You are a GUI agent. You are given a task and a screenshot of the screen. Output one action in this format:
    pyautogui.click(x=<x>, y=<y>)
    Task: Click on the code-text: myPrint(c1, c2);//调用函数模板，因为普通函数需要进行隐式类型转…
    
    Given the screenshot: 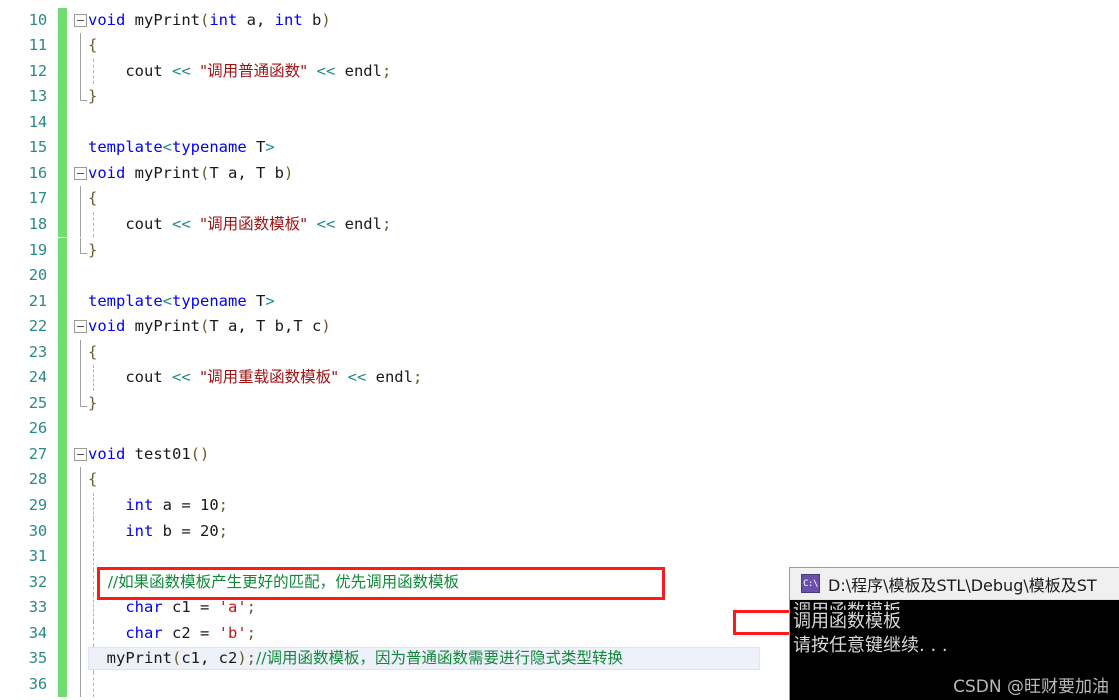 What is the action you would take?
    pyautogui.click(x=355, y=659)
    